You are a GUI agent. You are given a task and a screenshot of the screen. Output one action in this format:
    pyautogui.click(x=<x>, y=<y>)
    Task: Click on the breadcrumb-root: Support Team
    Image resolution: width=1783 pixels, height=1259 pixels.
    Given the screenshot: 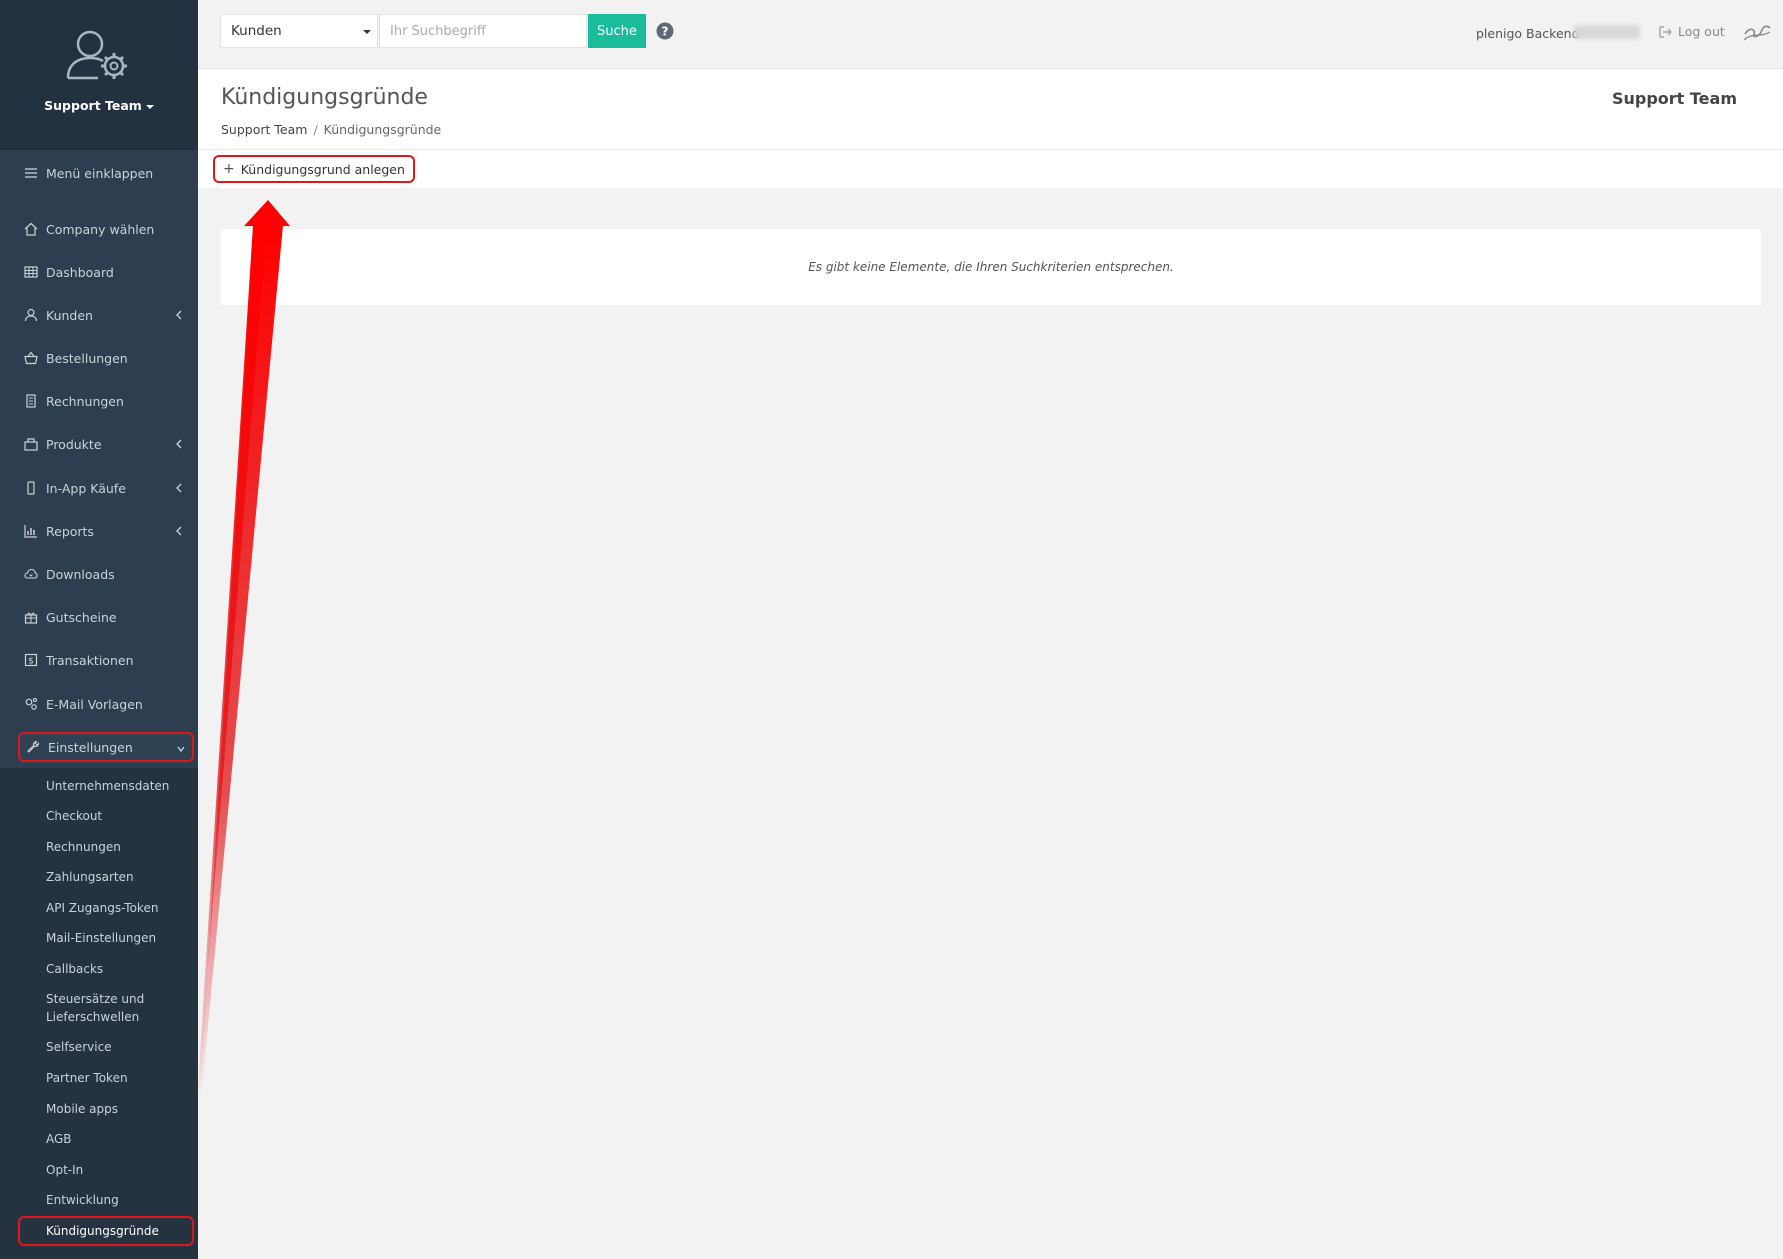 What is the action you would take?
    pyautogui.click(x=264, y=129)
    